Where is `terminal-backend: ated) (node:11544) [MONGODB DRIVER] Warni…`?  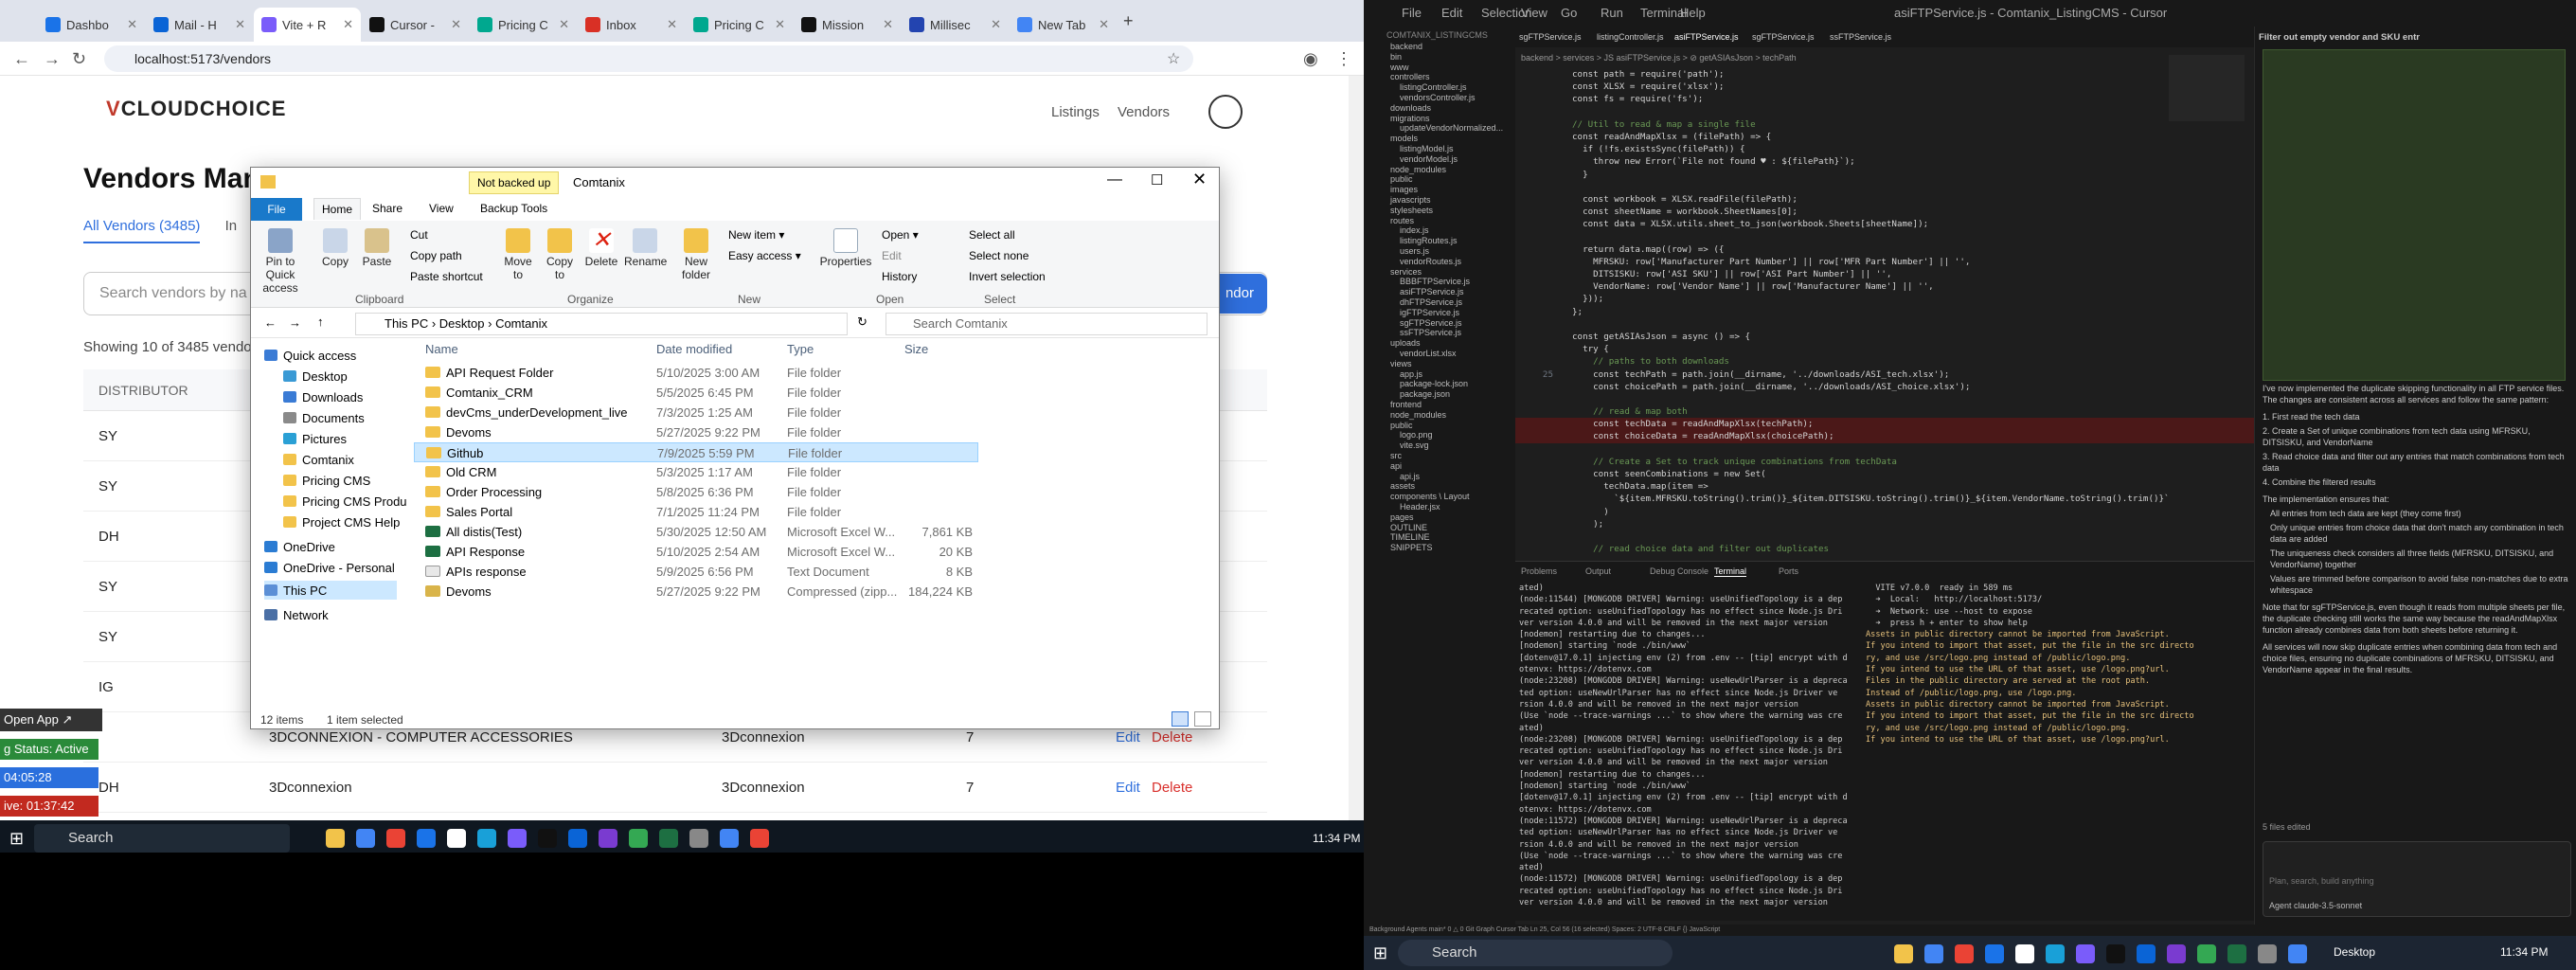
terminal-backend: ated) (node:11544) [MONGODB DRIVER] Warni… is located at coordinates (1689, 745).